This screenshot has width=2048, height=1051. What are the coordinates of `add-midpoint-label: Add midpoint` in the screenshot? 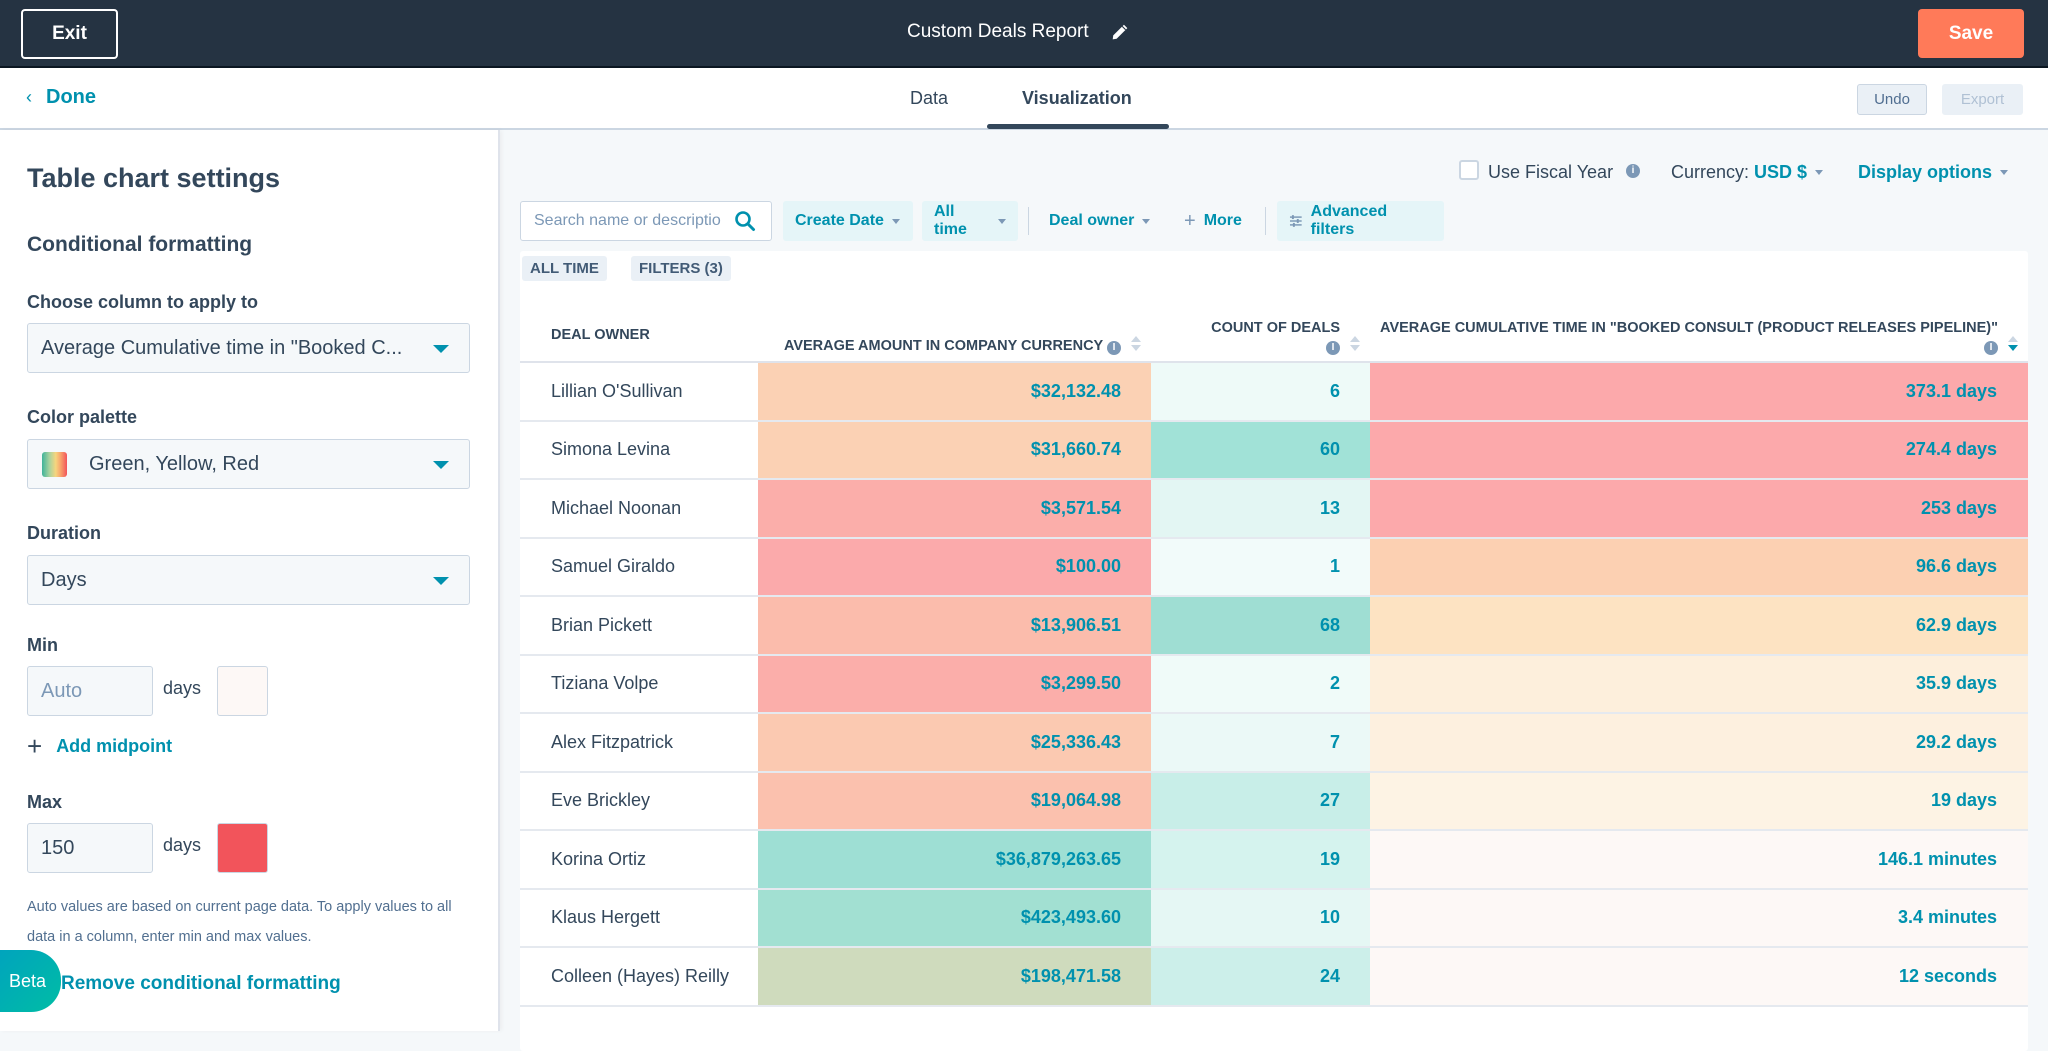 It's located at (114, 745).